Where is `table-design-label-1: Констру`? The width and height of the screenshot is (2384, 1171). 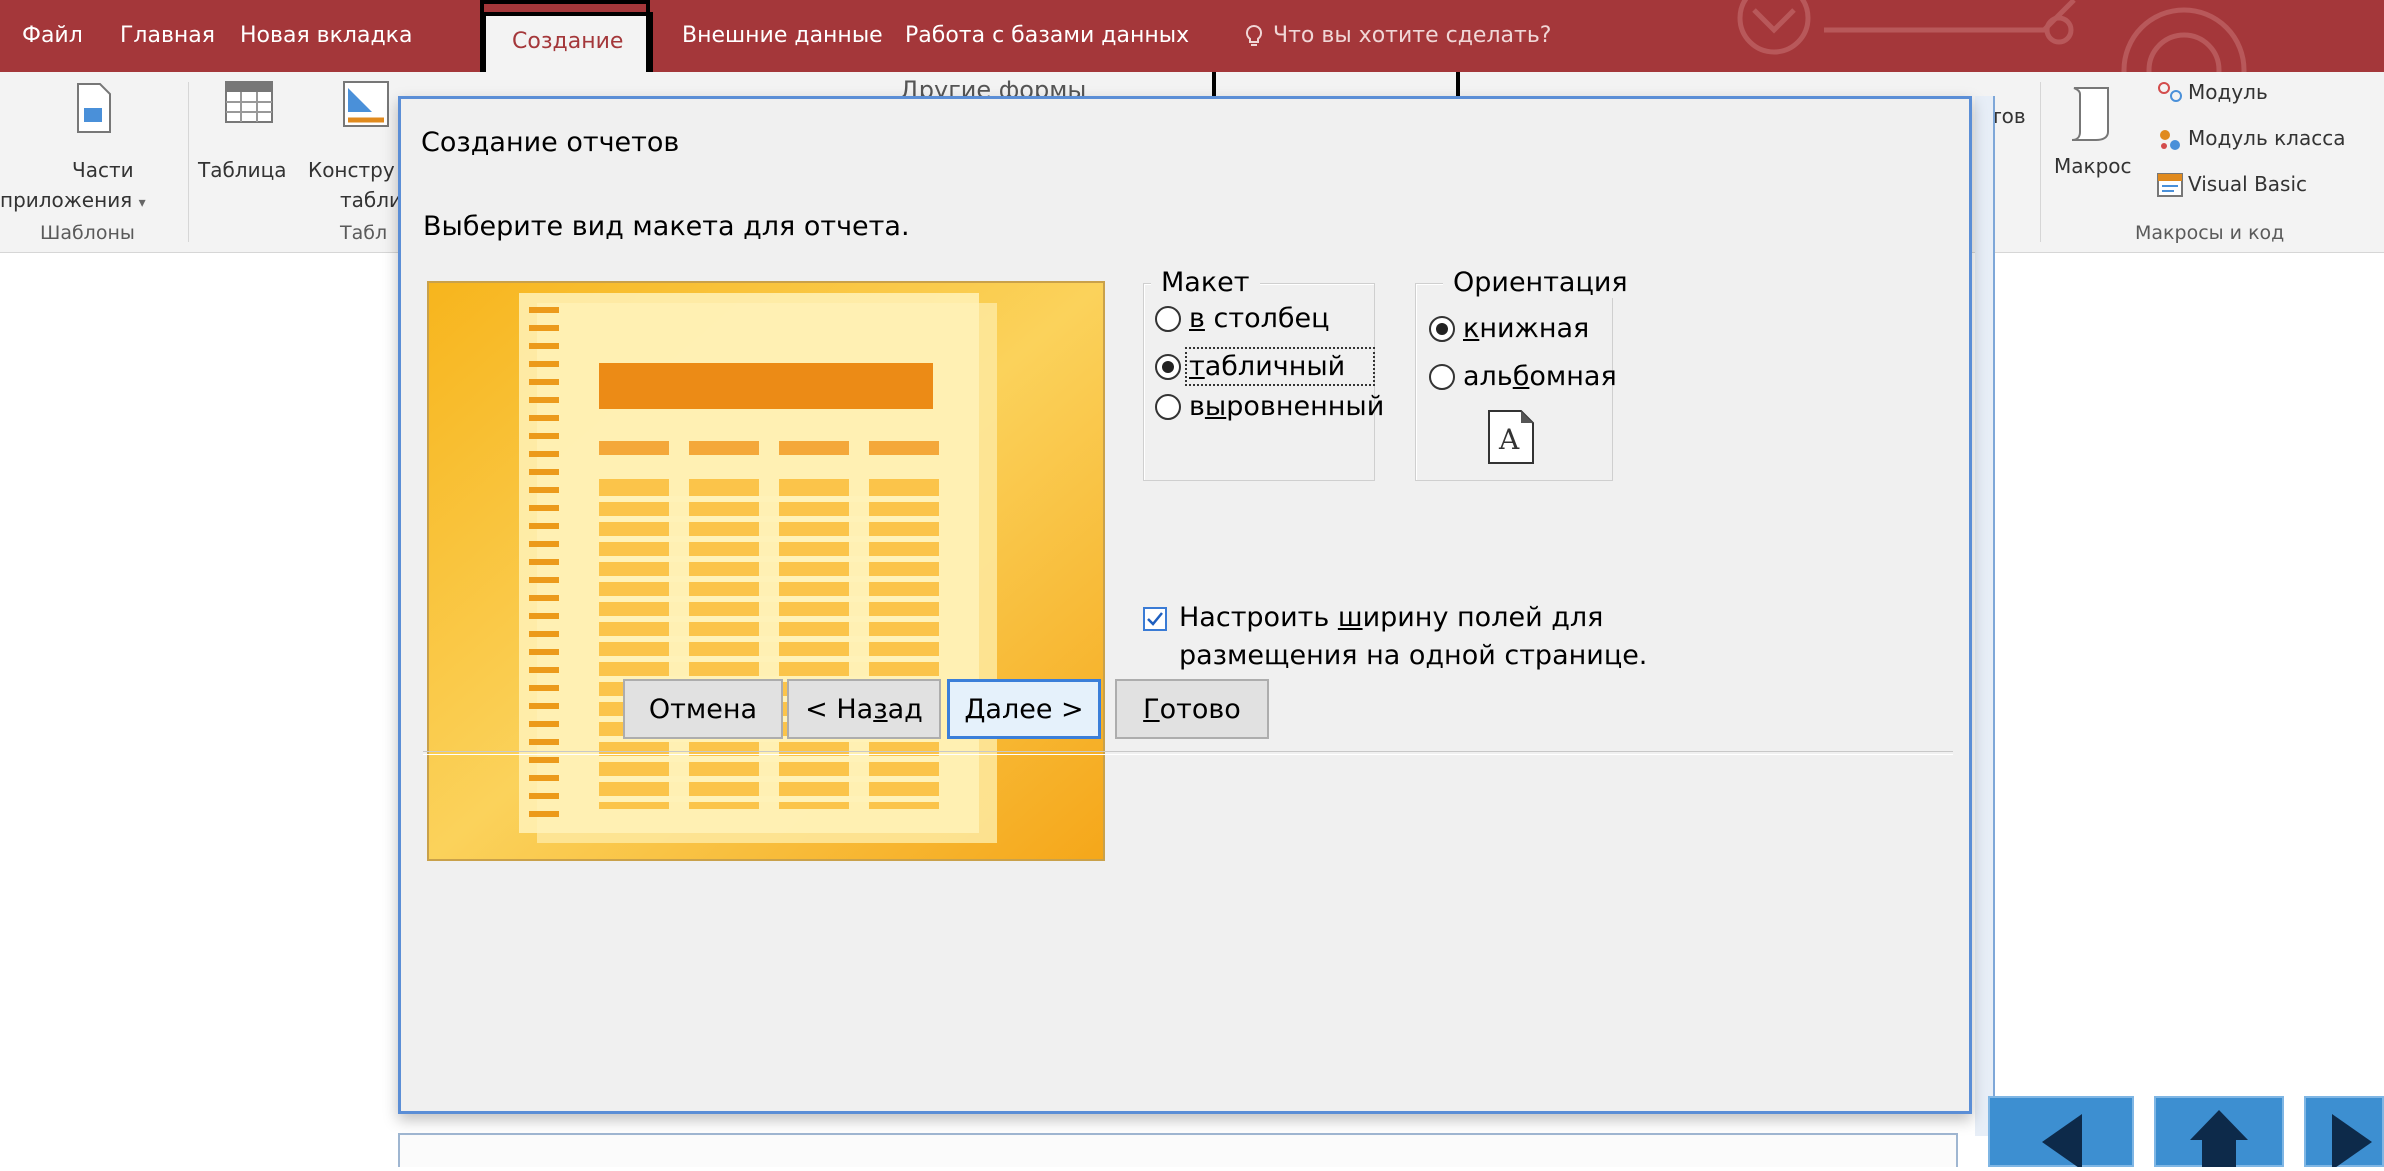
table-design-label-1: Констру is located at coordinates (351, 170).